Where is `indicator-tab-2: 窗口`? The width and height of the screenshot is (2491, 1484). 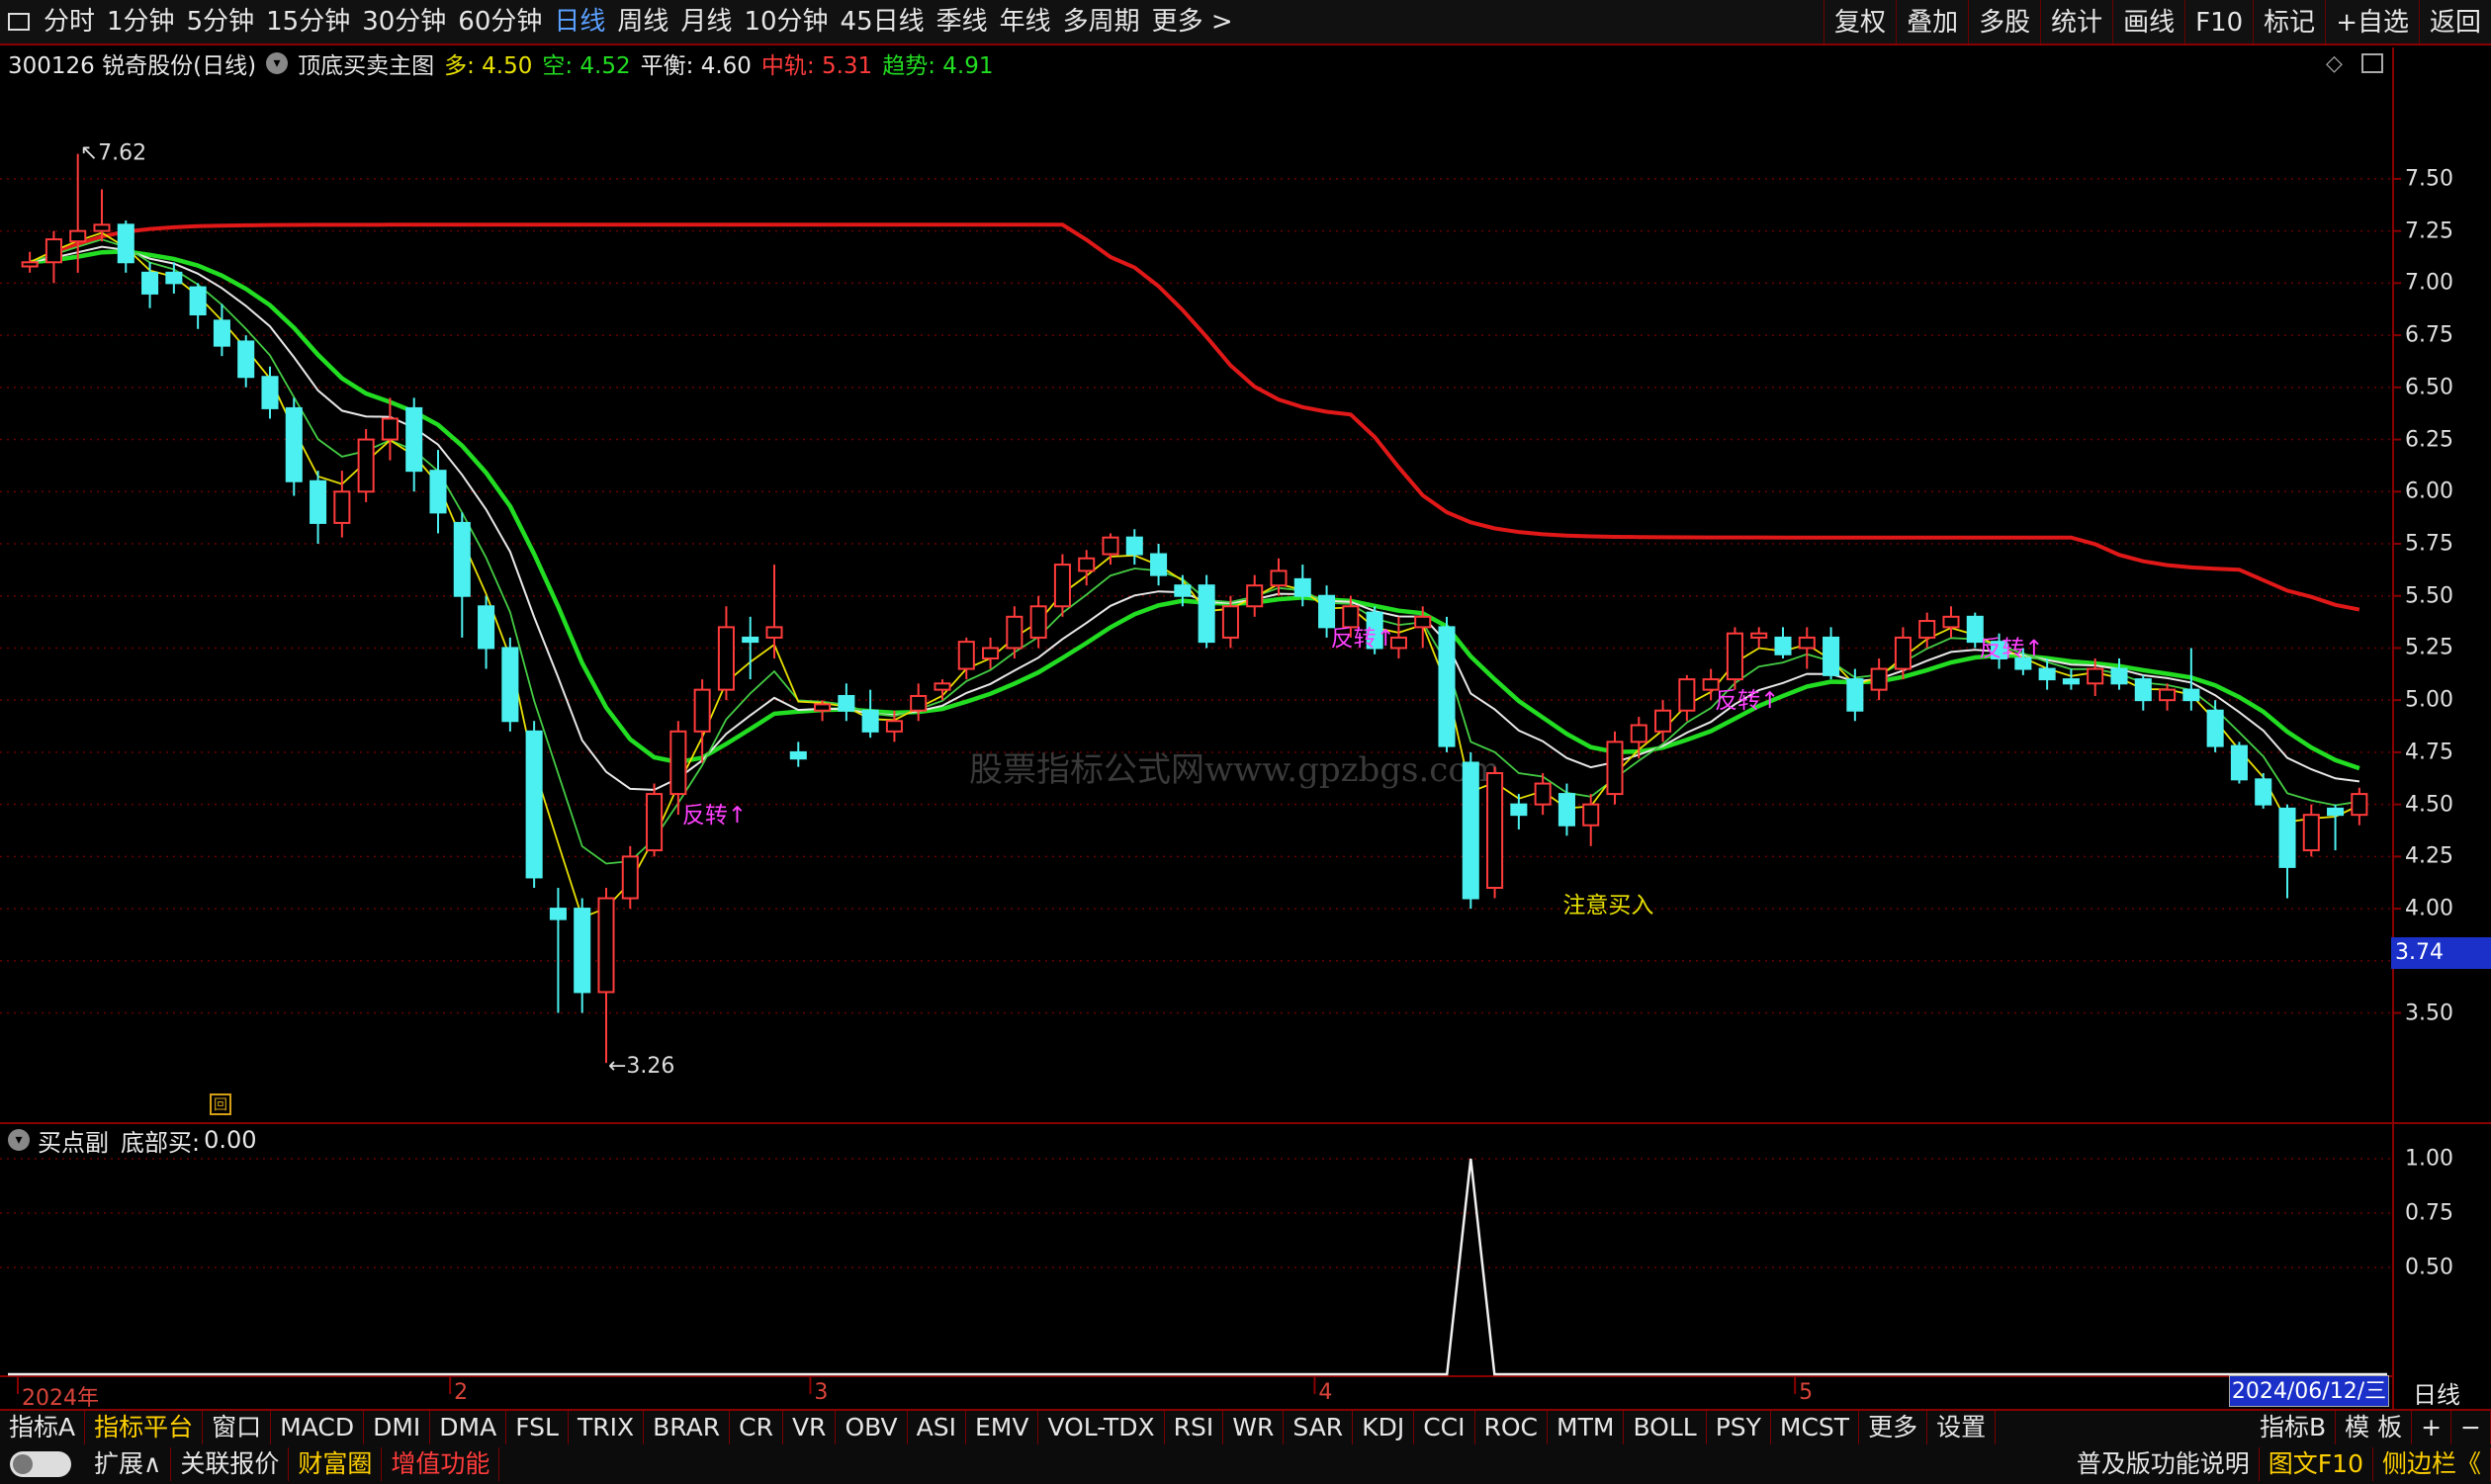 indicator-tab-2: 窗口 is located at coordinates (237, 1427).